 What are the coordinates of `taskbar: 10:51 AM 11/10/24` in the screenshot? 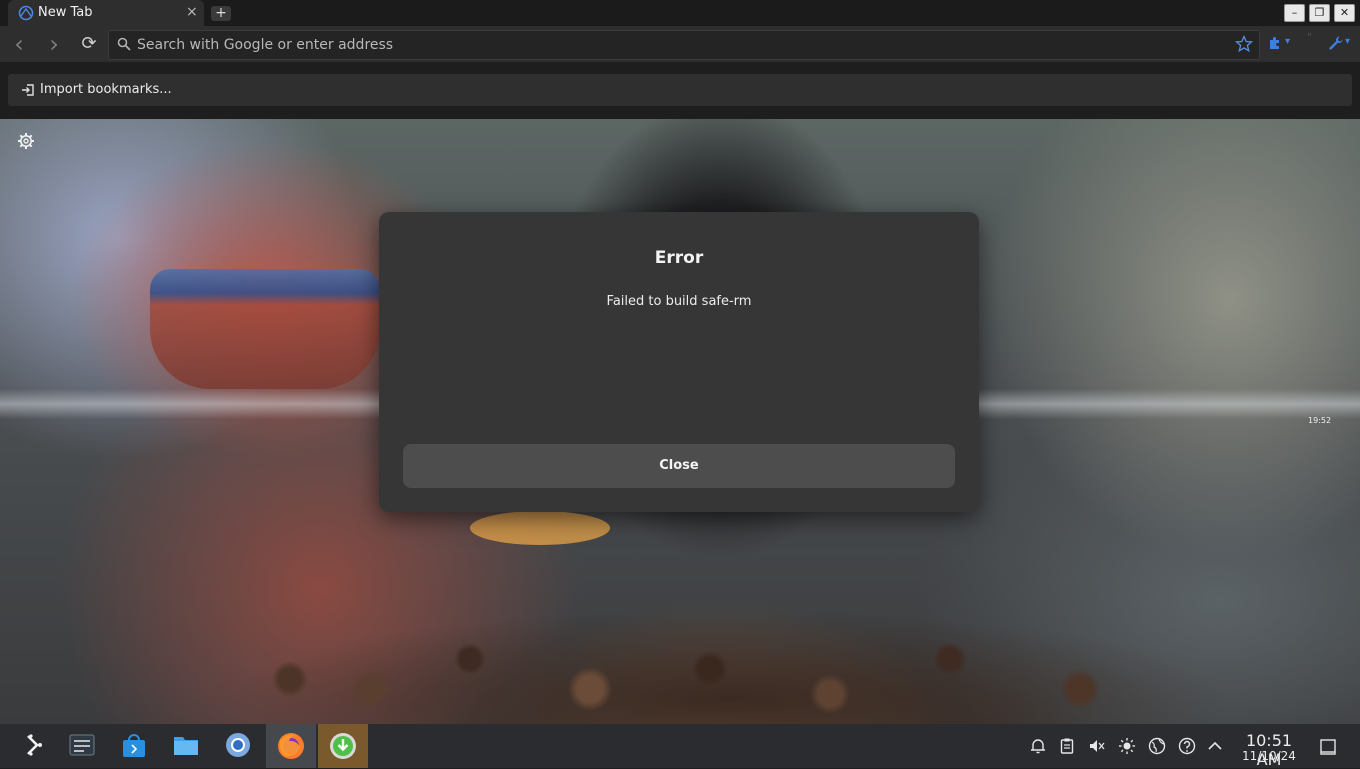 It's located at (680, 746).